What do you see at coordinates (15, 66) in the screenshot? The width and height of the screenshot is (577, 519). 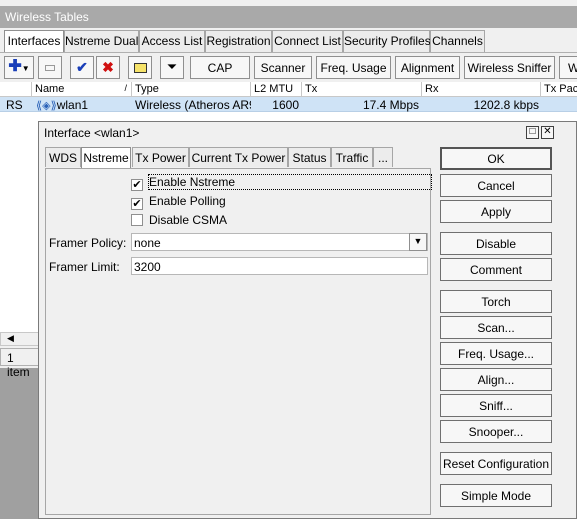 I see `plus-icon: ✚` at bounding box center [15, 66].